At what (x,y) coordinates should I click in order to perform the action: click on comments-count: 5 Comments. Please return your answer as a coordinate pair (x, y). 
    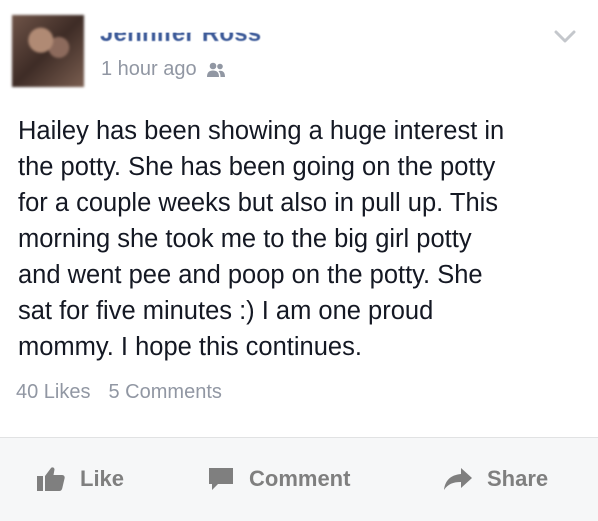
    Looking at the image, I should click on (165, 392).